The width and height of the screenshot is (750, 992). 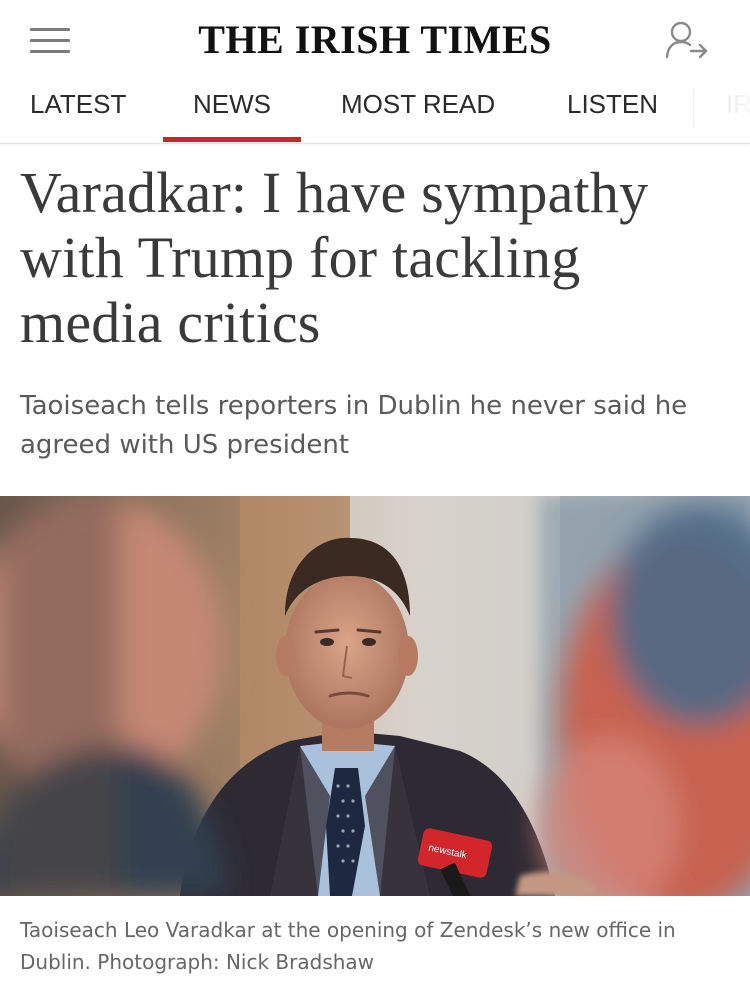 I want to click on section-nav: LATEST NEWS MOST READ LISTEN IR, so click(x=375, y=109).